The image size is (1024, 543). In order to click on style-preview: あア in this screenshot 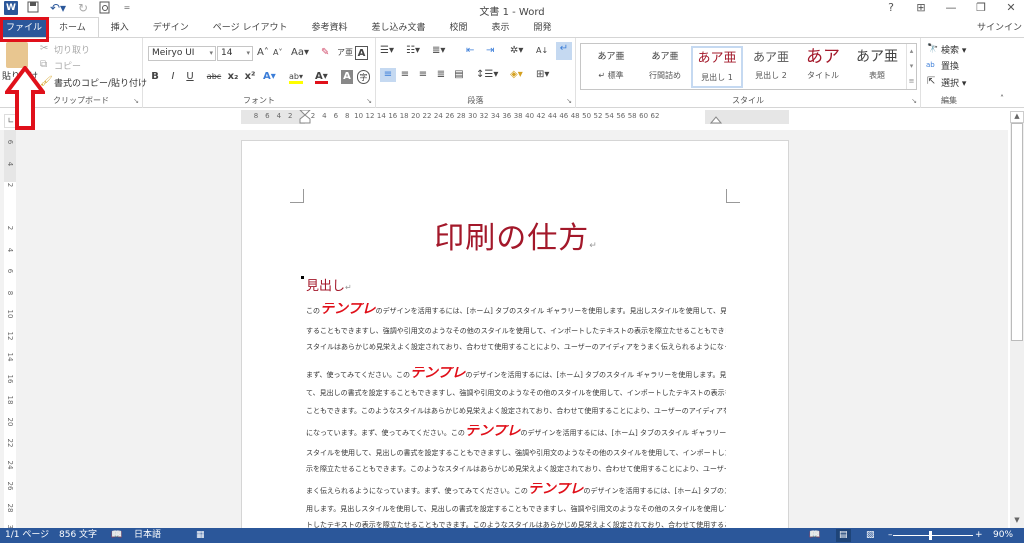, I will do `click(823, 57)`.